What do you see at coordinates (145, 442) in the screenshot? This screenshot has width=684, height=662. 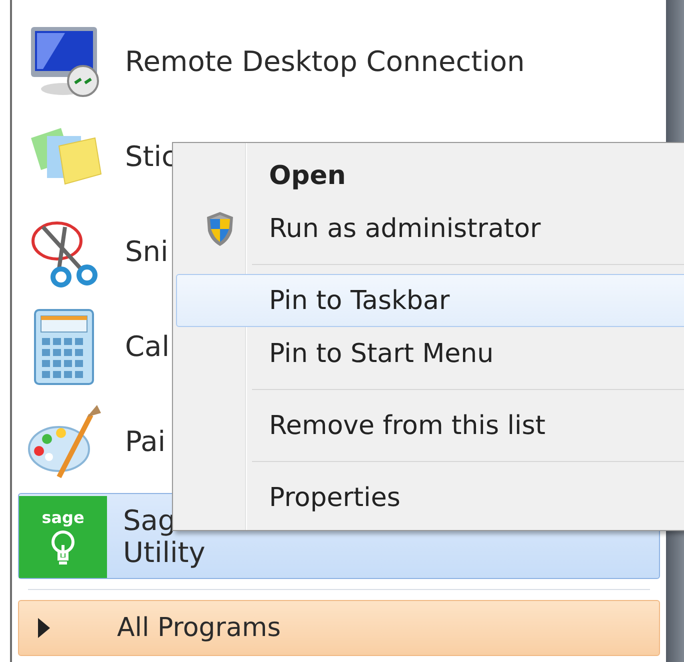 I see `program-name: Pai` at bounding box center [145, 442].